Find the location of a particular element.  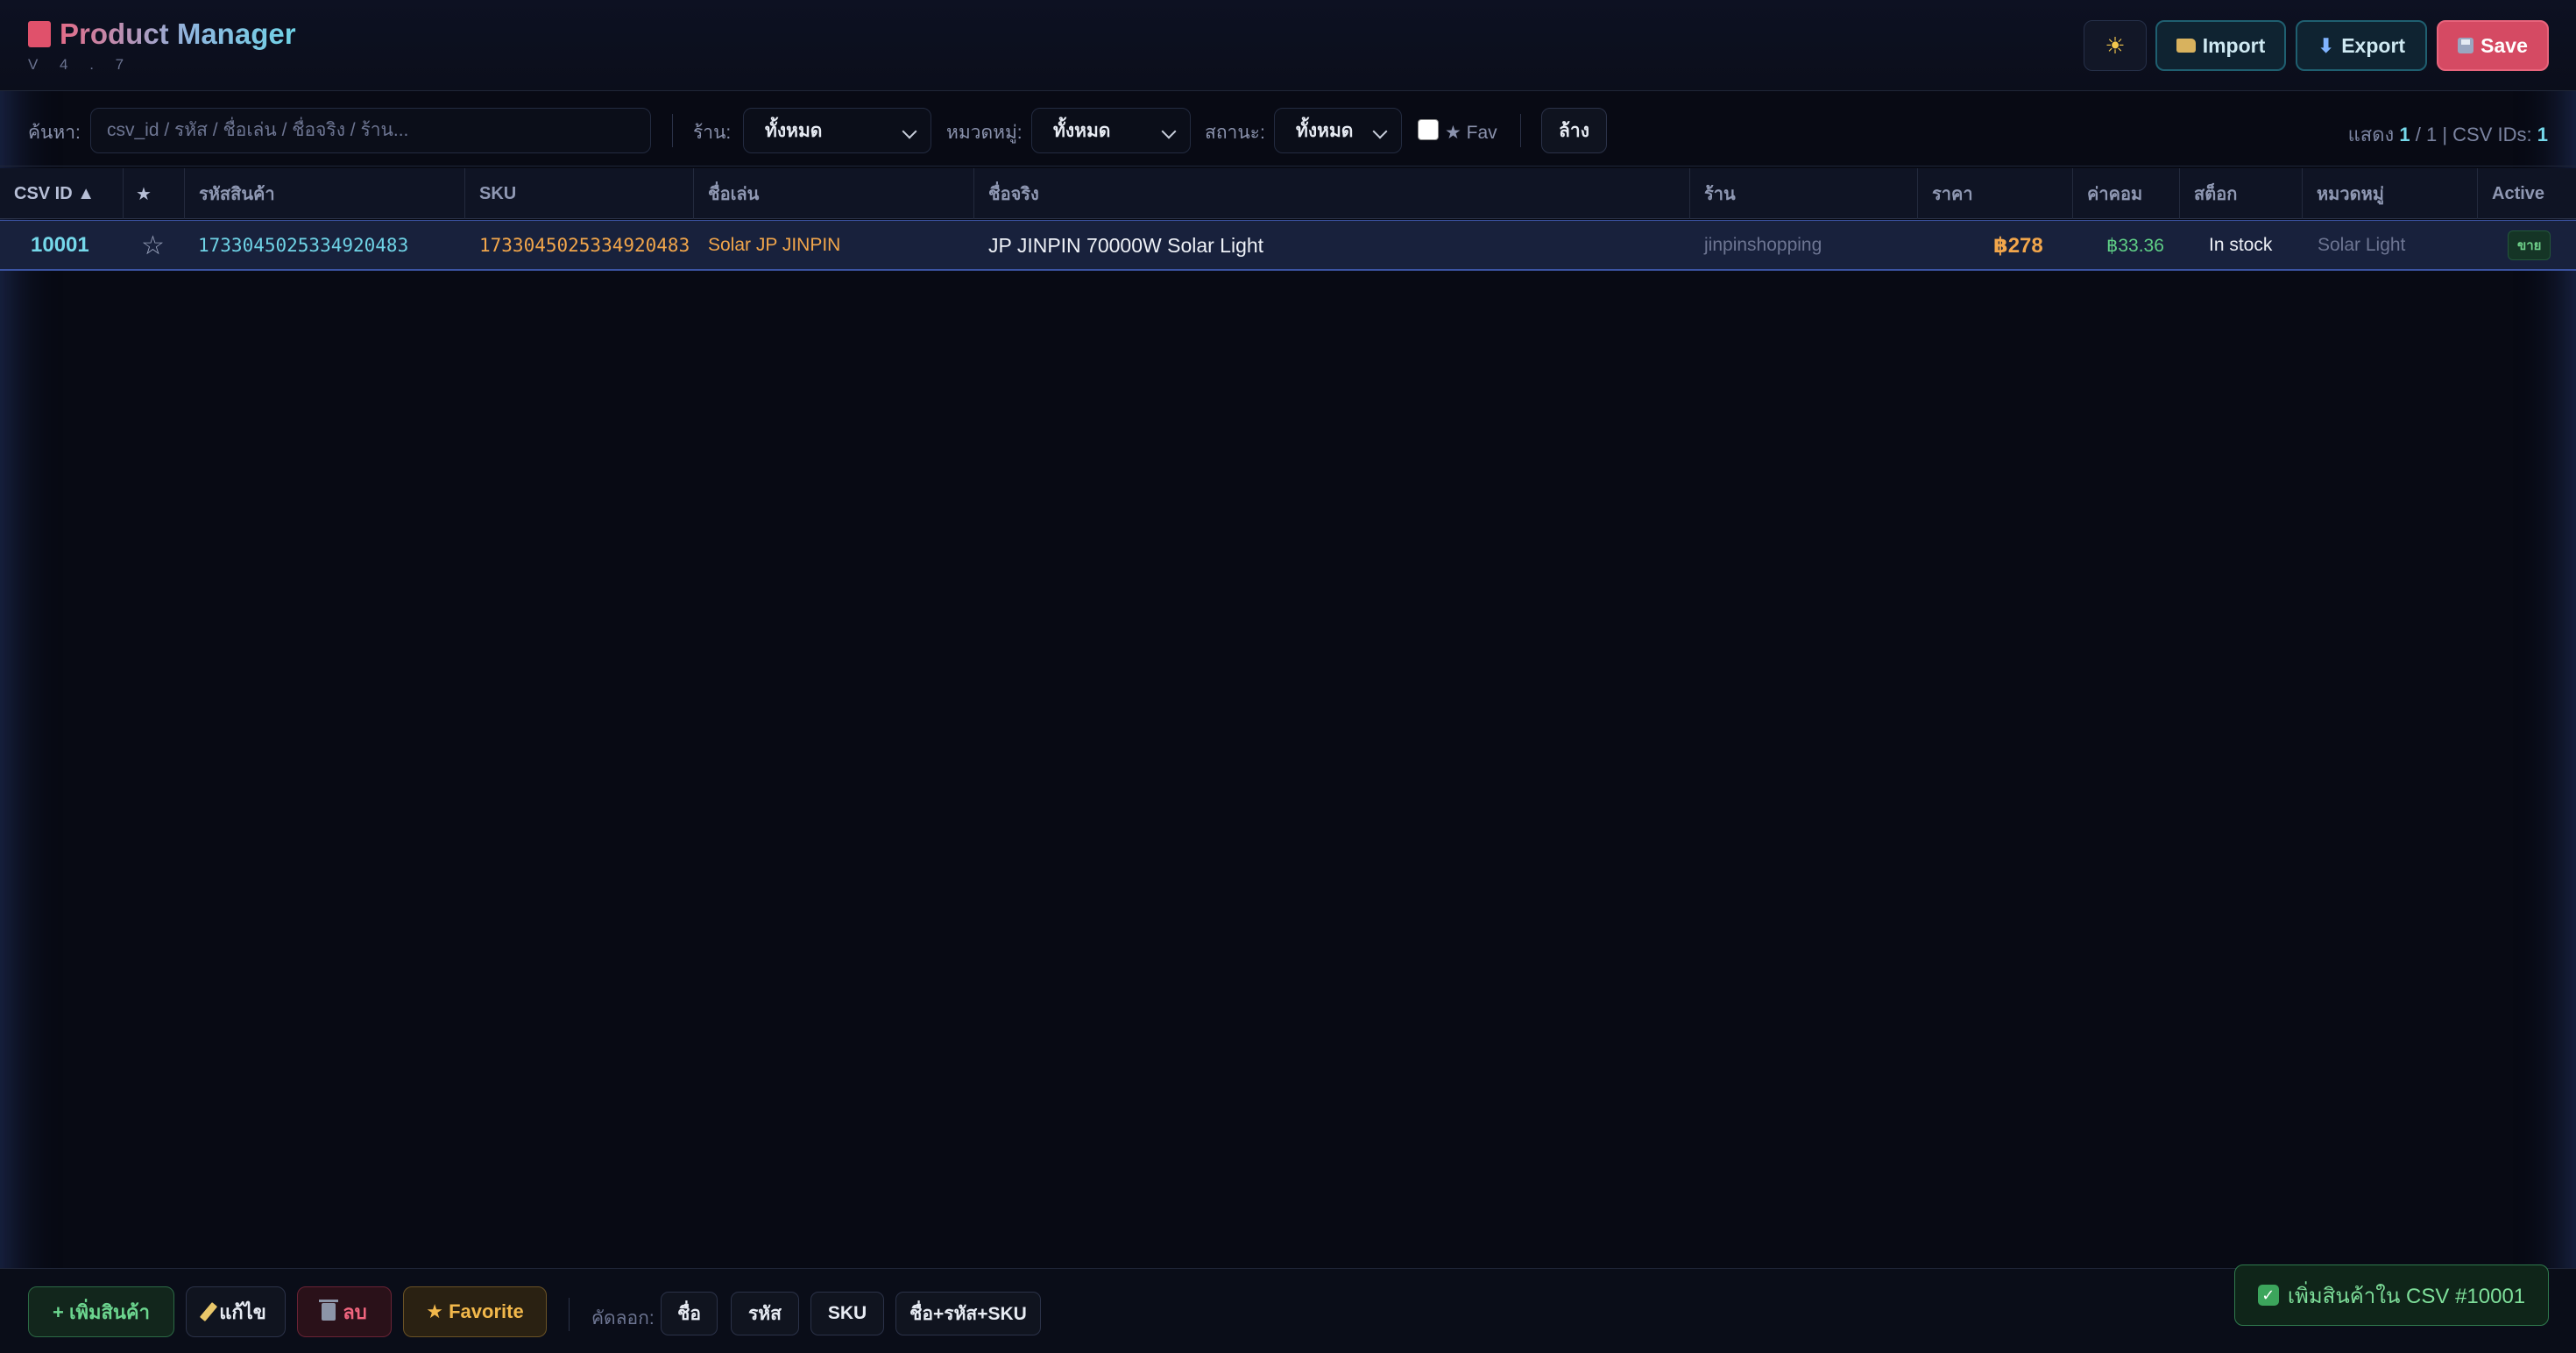

fav-filter-label: ★ Fav is located at coordinates (1471, 133).